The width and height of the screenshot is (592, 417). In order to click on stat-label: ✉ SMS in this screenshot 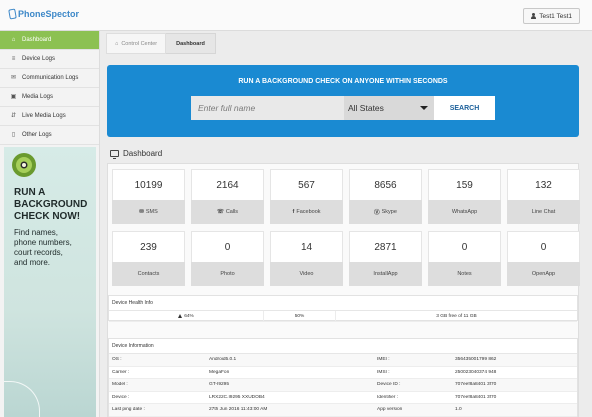, I will do `click(148, 212)`.